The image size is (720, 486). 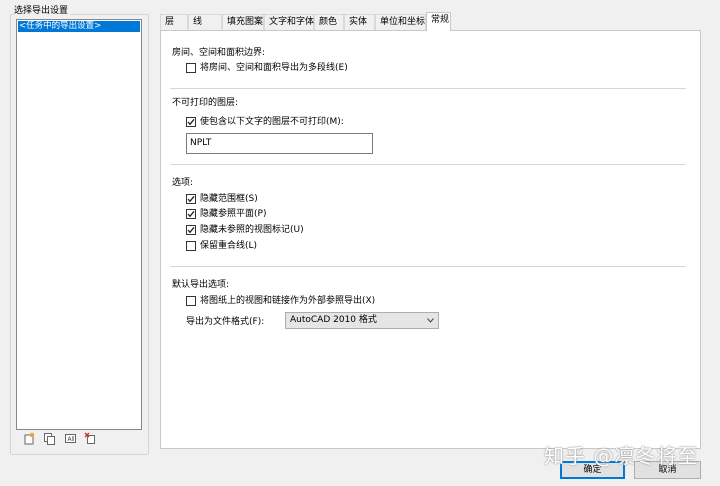 What do you see at coordinates (243, 22) in the screenshot?
I see `tab-patterns: 填充图案` at bounding box center [243, 22].